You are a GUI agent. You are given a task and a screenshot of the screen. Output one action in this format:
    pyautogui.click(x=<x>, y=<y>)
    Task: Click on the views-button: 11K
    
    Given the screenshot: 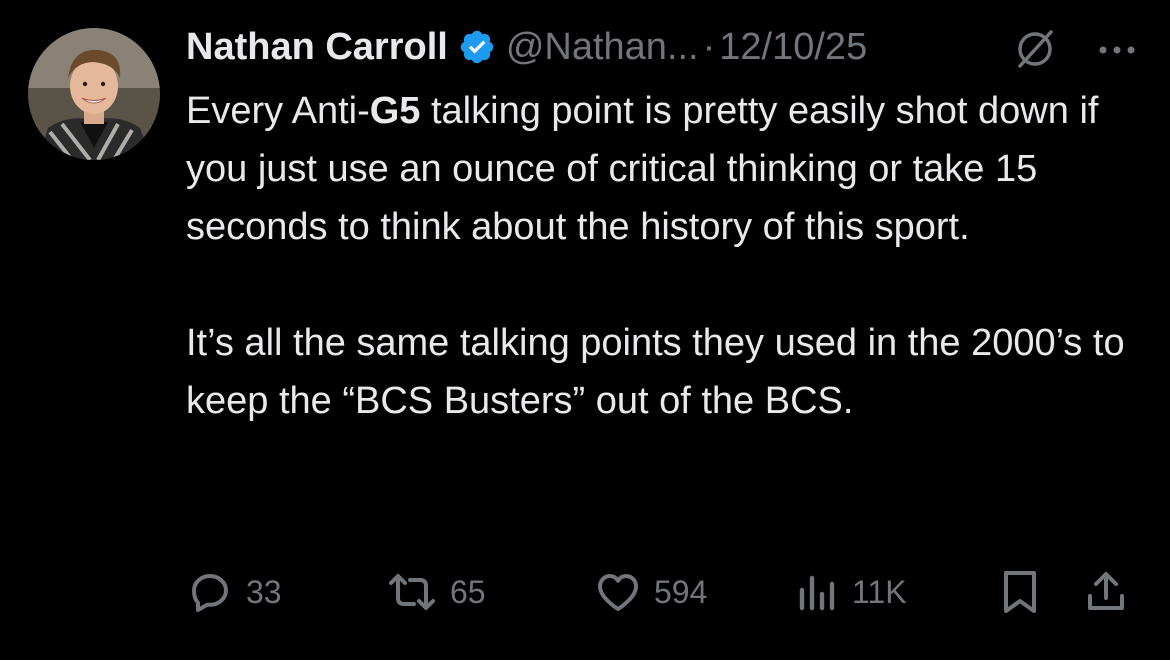 What is the action you would take?
    pyautogui.click(x=851, y=592)
    